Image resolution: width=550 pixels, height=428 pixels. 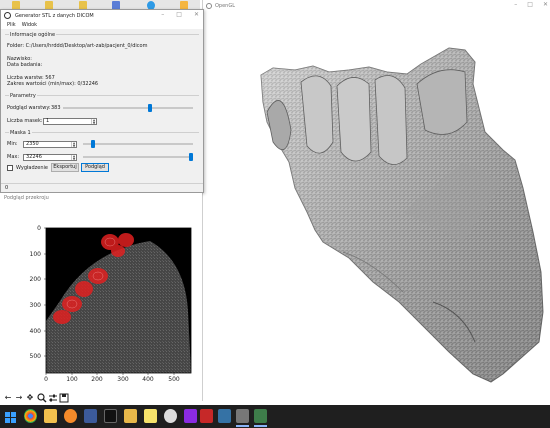 What do you see at coordinates (36, 254) in the screenshot?
I see `y-tick-label: 100` at bounding box center [36, 254].